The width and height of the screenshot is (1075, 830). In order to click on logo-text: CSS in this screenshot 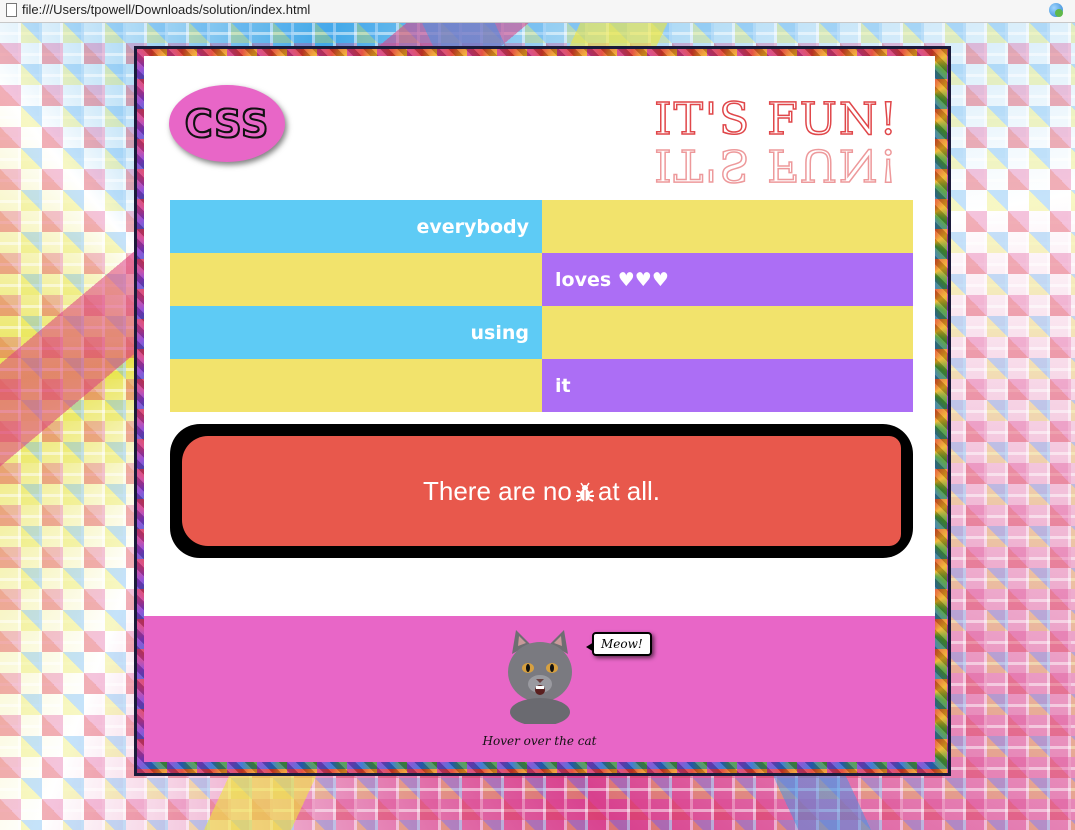, I will do `click(227, 124)`.